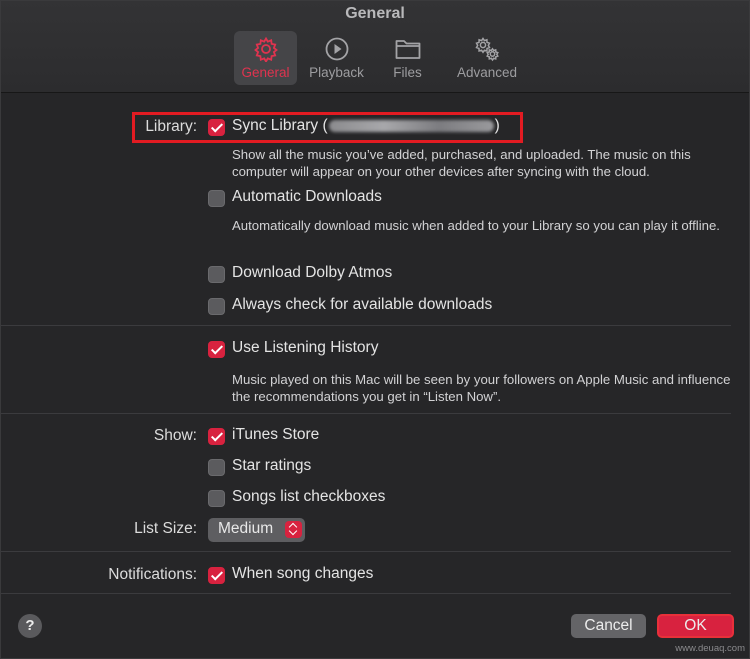  What do you see at coordinates (375, 530) in the screenshot?
I see `list-size-row: List Size:` at bounding box center [375, 530].